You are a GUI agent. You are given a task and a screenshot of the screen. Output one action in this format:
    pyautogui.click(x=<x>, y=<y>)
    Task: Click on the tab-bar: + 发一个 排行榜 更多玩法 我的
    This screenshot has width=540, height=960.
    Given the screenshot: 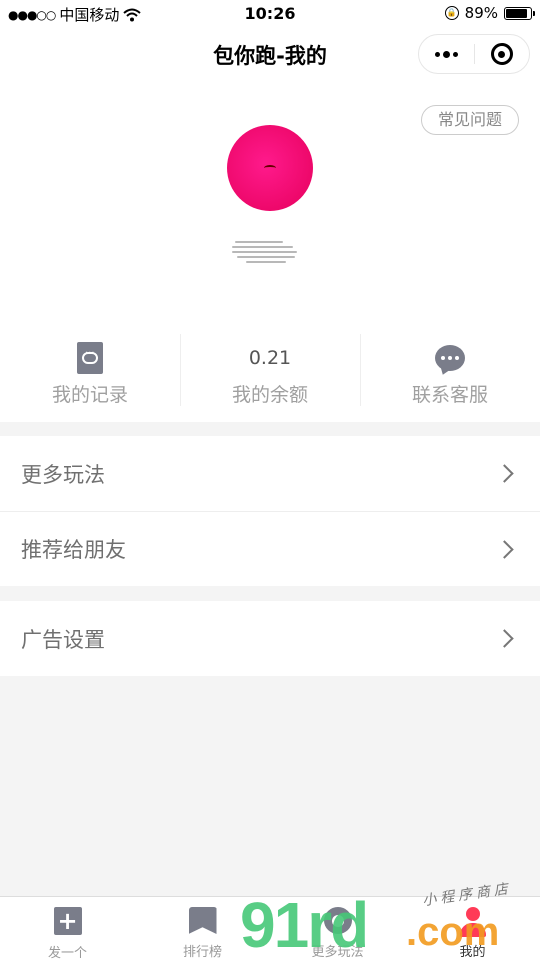 What is the action you would take?
    pyautogui.click(x=270, y=928)
    